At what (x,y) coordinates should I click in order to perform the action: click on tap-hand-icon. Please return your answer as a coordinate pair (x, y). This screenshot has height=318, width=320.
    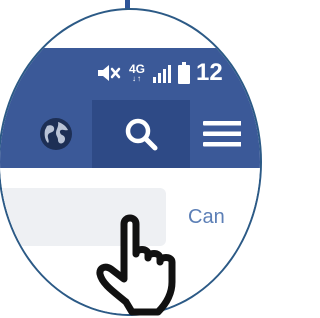
    Looking at the image, I should click on (136, 265).